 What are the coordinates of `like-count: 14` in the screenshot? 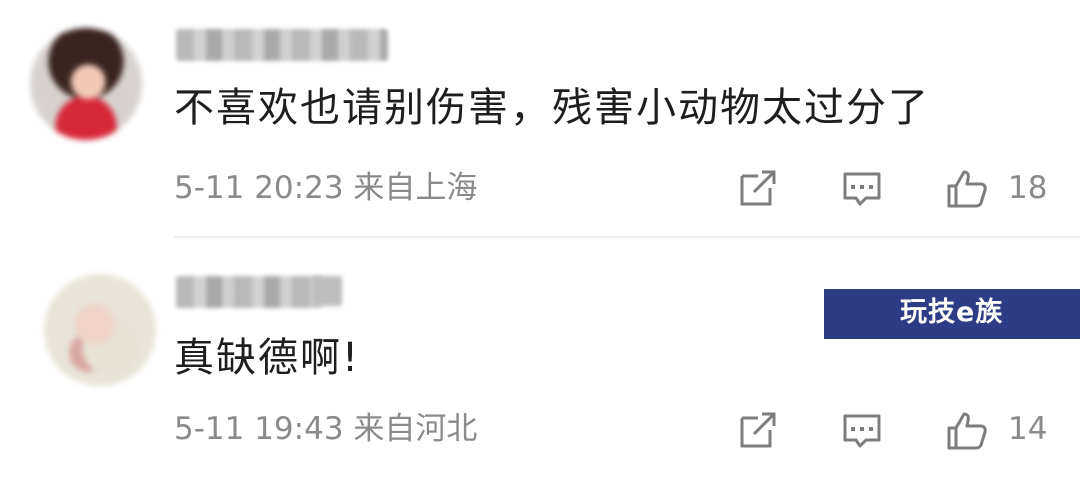 It's located at (1028, 429).